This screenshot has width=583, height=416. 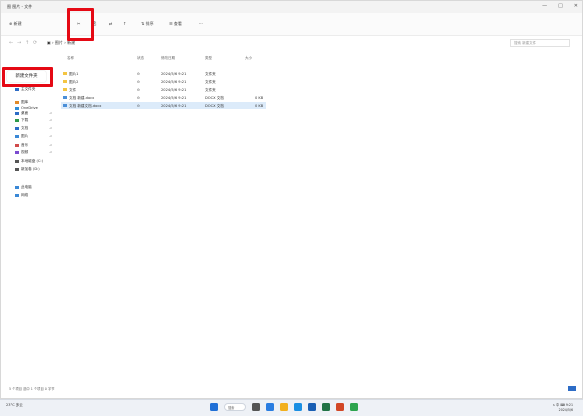 What do you see at coordinates (270, 407) in the screenshot?
I see `widgets-icon` at bounding box center [270, 407].